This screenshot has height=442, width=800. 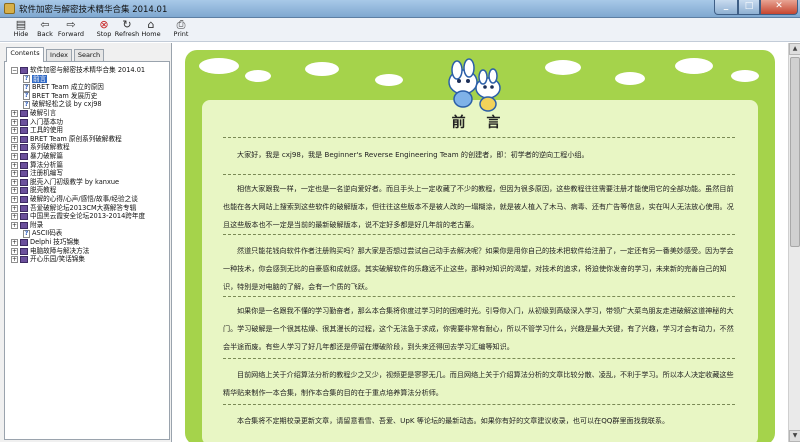 What do you see at coordinates (726, 7) in the screenshot?
I see `minimize-button: _` at bounding box center [726, 7].